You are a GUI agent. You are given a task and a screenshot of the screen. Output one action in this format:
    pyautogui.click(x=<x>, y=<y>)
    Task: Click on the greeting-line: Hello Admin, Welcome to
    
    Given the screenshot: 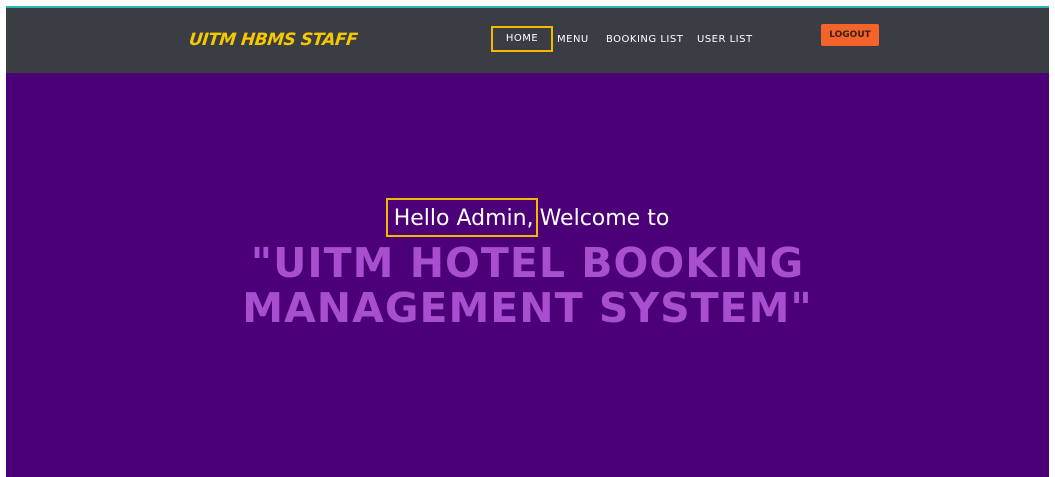 What is the action you would take?
    pyautogui.click(x=527, y=217)
    